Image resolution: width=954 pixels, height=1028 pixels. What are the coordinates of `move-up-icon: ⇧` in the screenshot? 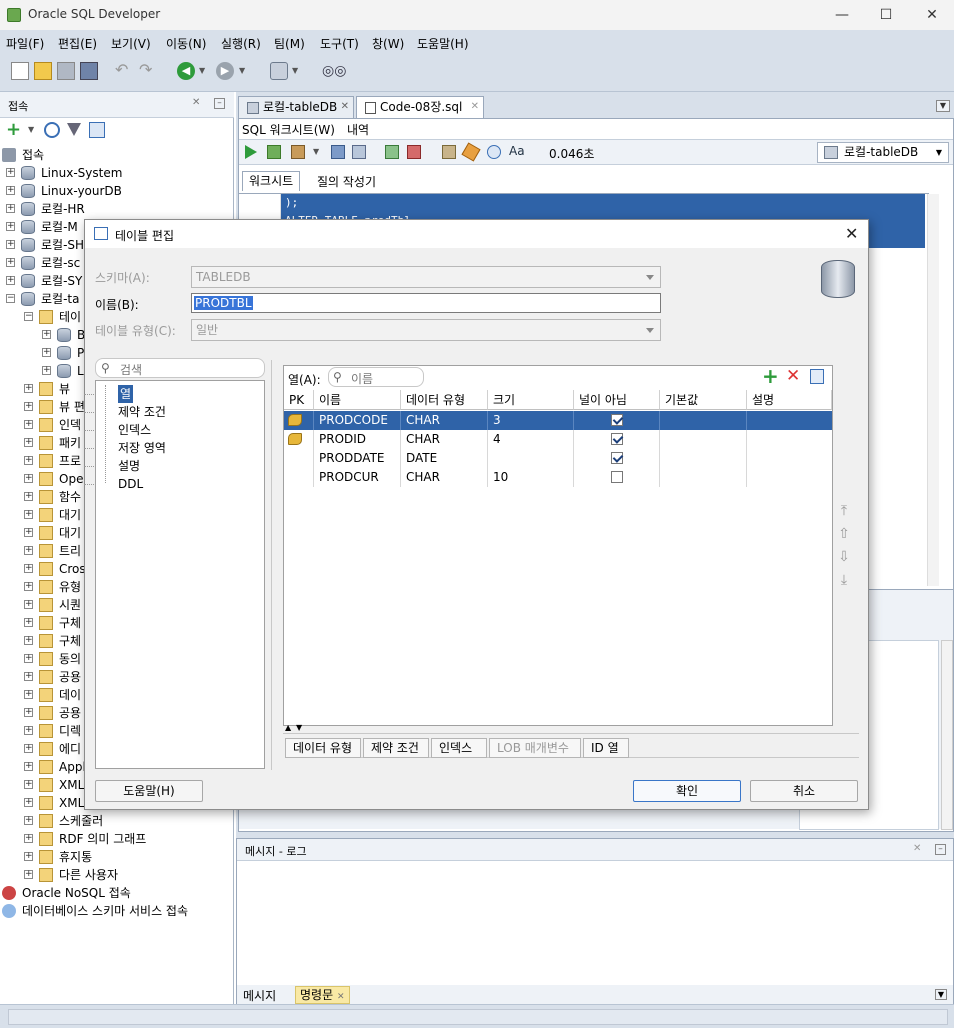 It's located at (844, 534).